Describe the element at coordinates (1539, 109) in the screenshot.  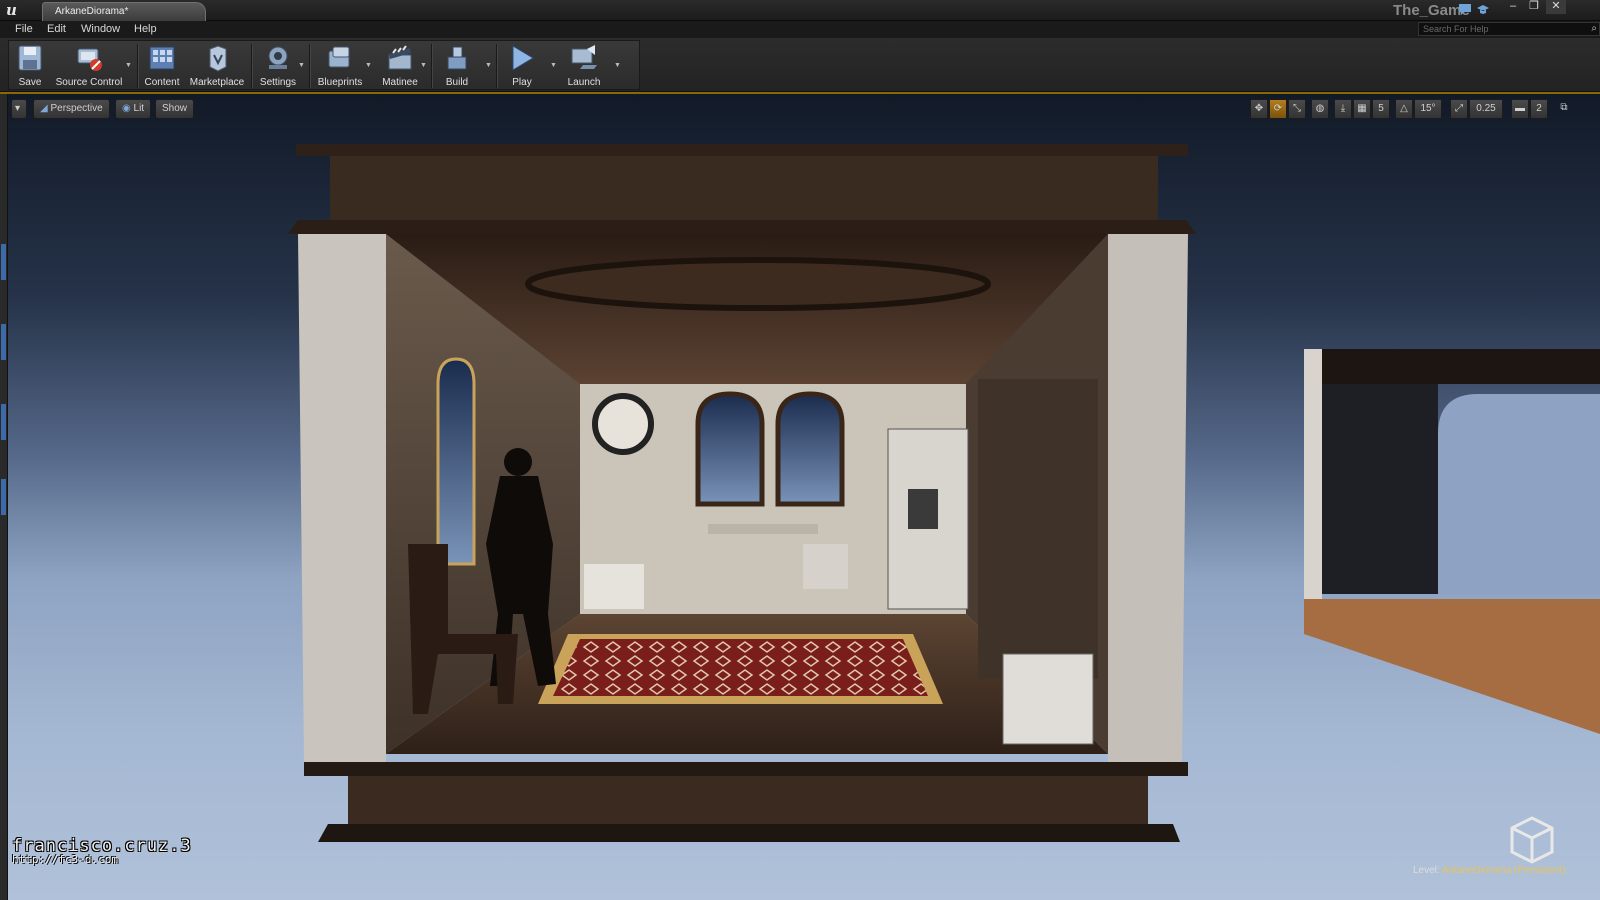
I see `camera-speed-value: 2` at that location.